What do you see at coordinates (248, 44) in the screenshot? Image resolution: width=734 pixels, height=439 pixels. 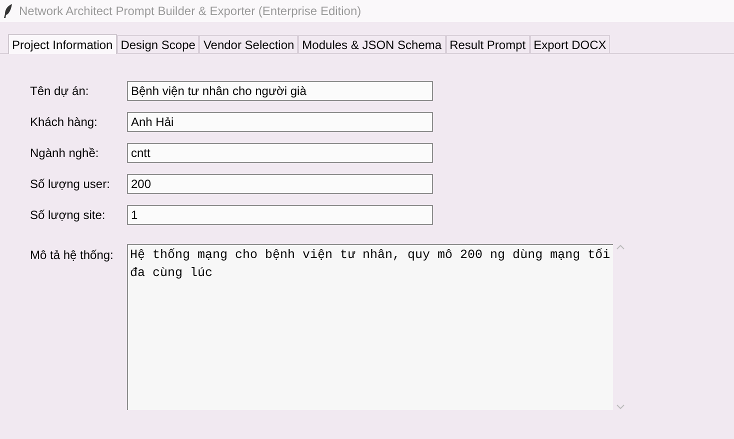 I see `tab: Vendor Selection` at bounding box center [248, 44].